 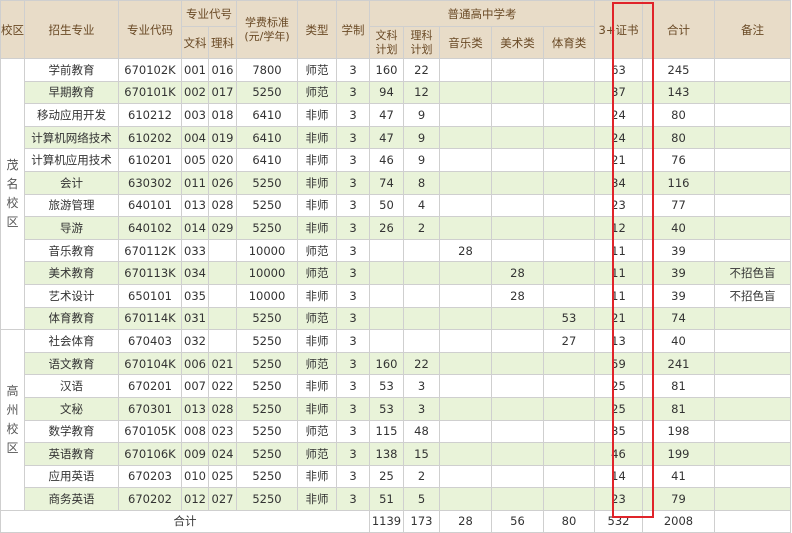 What do you see at coordinates (195, 476) in the screenshot?
I see `cell-wenke-code: 010` at bounding box center [195, 476].